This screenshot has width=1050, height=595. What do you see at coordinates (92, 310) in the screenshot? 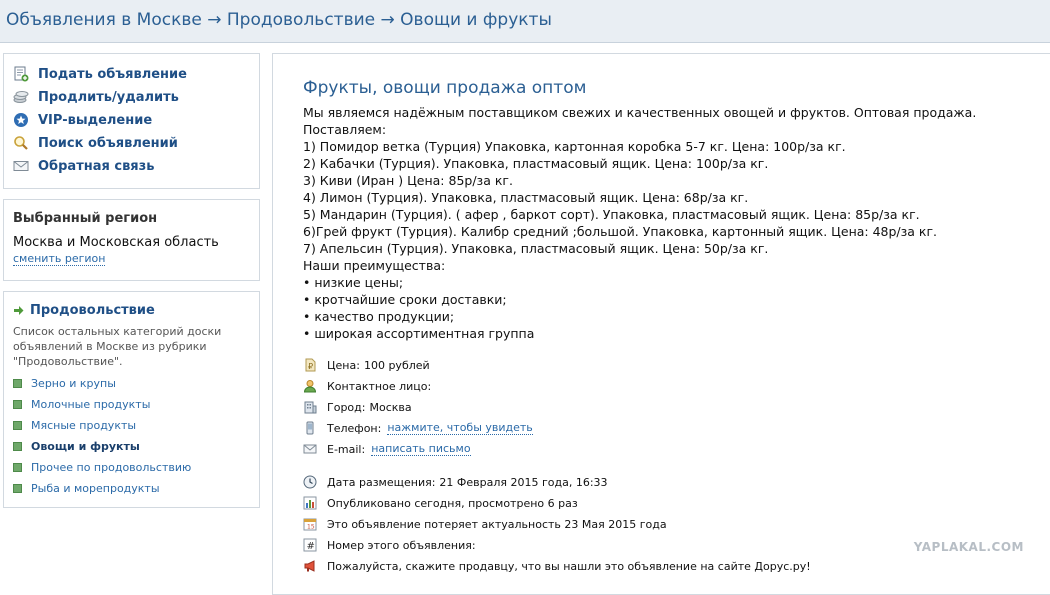
I see `category-title: Продовольствие` at bounding box center [92, 310].